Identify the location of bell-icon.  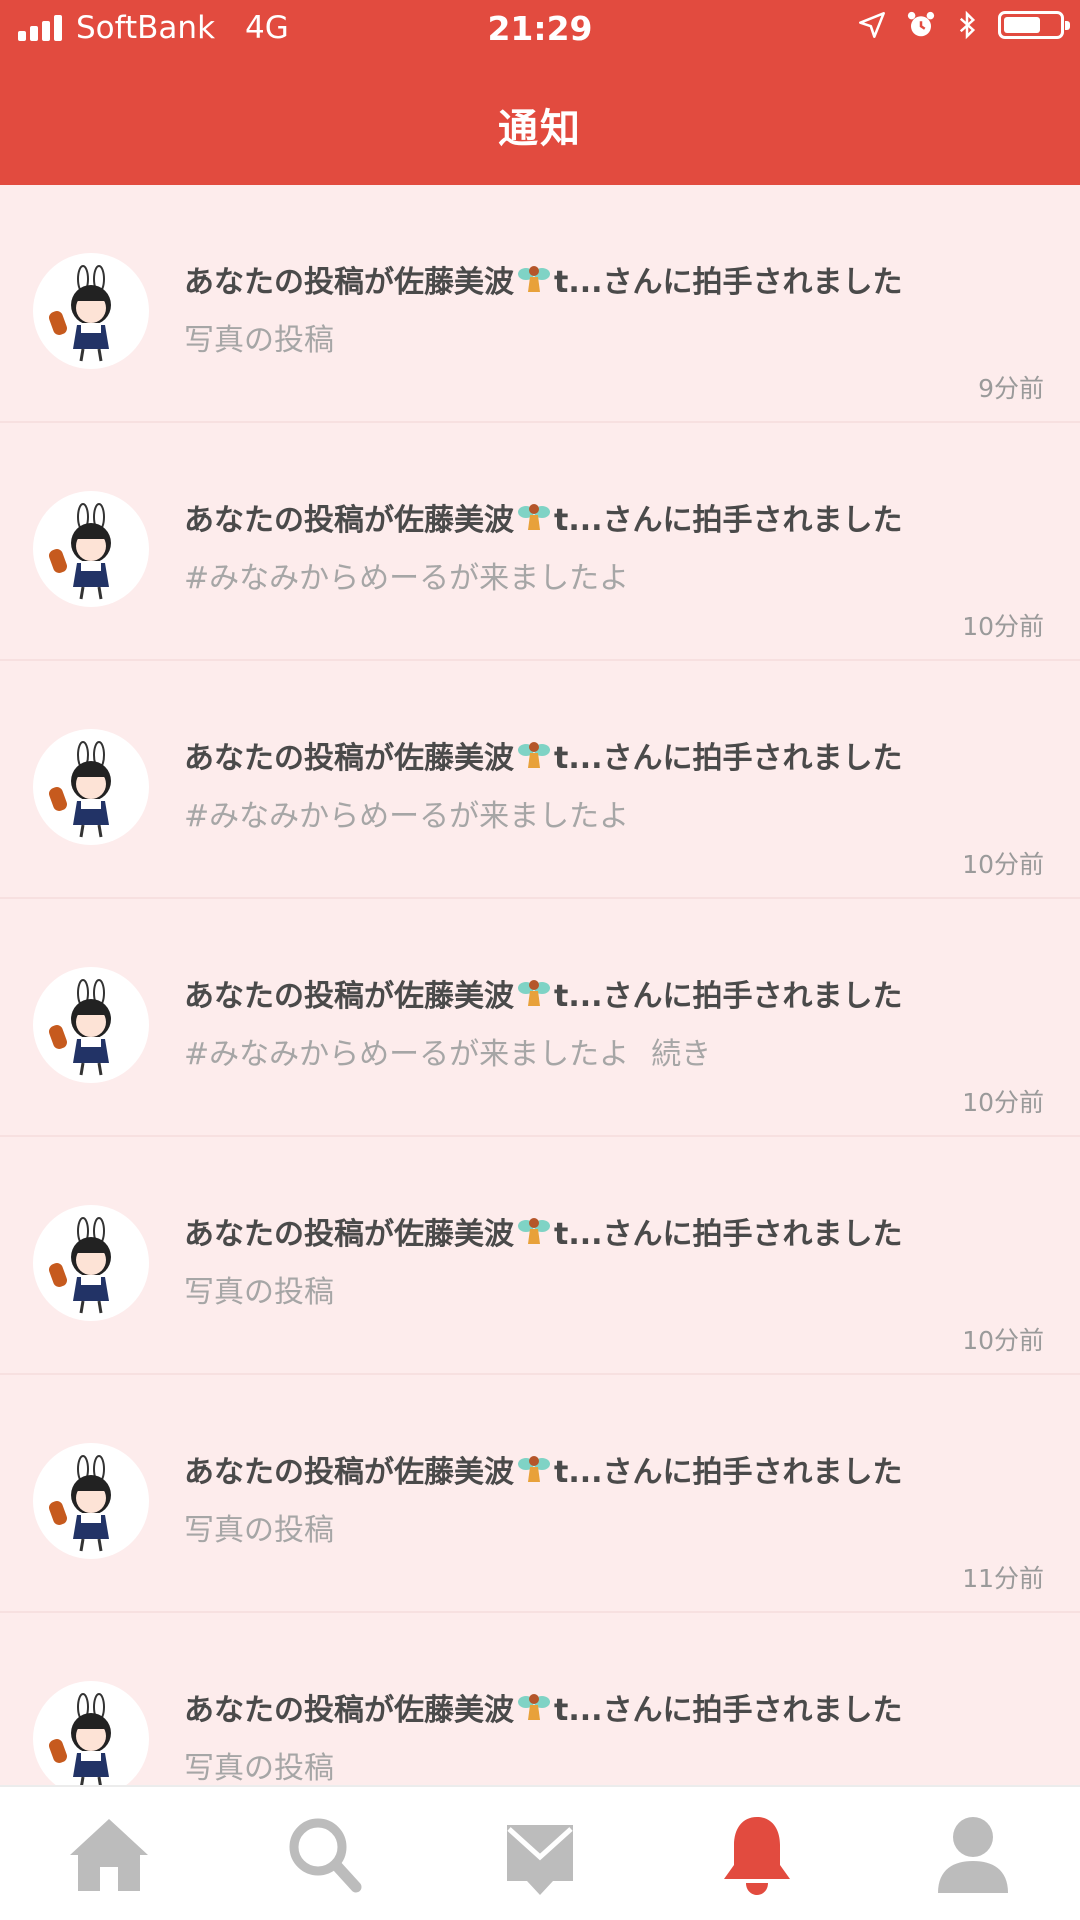
(757, 1856).